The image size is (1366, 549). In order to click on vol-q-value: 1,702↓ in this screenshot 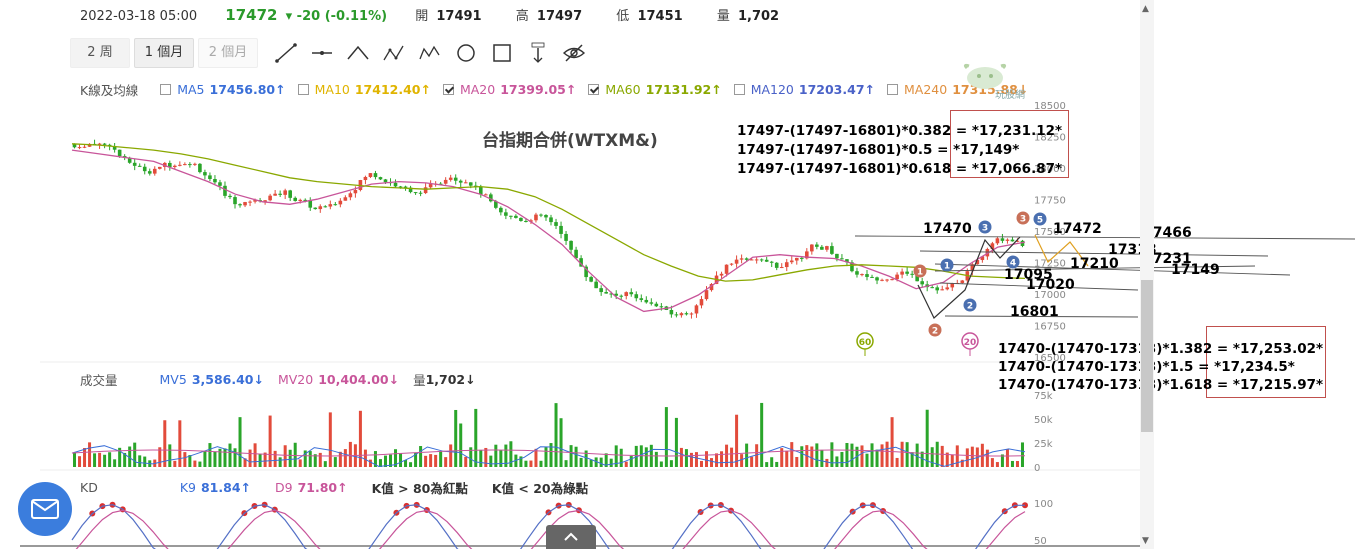, I will do `click(450, 379)`.